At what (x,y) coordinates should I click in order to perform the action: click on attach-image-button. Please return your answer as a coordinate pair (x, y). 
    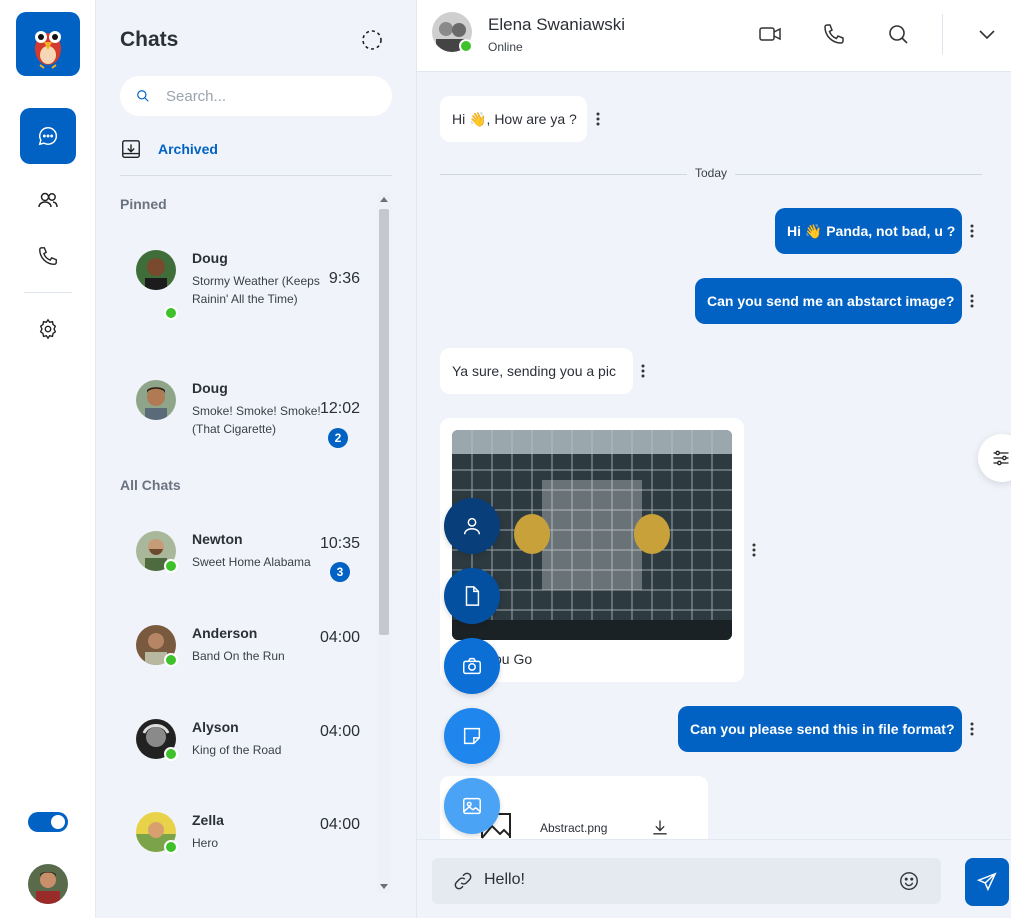
    Looking at the image, I should click on (472, 806).